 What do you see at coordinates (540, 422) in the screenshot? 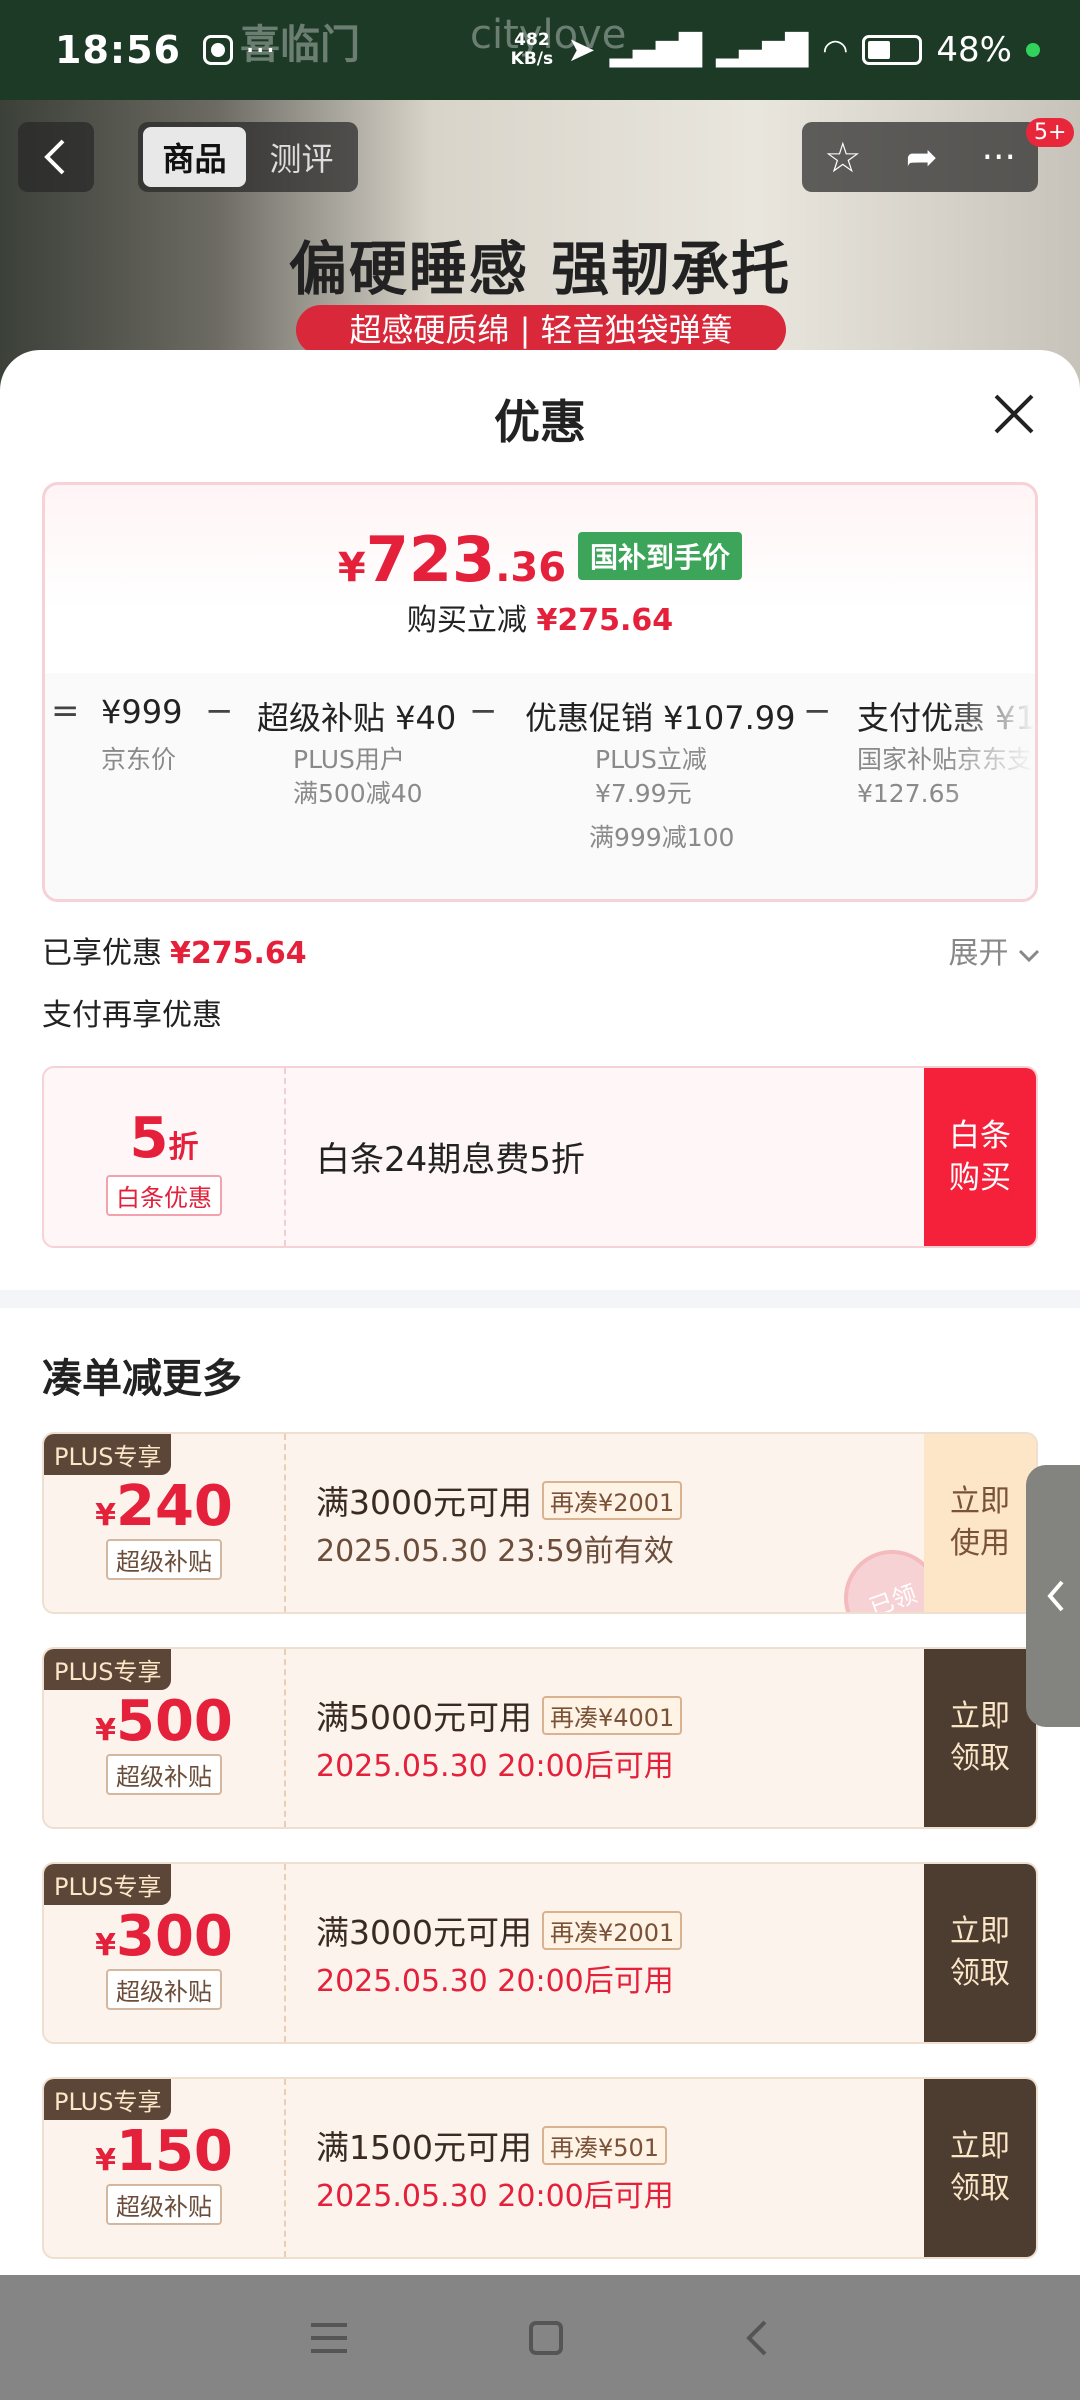
I see `sheet-title: 优惠` at bounding box center [540, 422].